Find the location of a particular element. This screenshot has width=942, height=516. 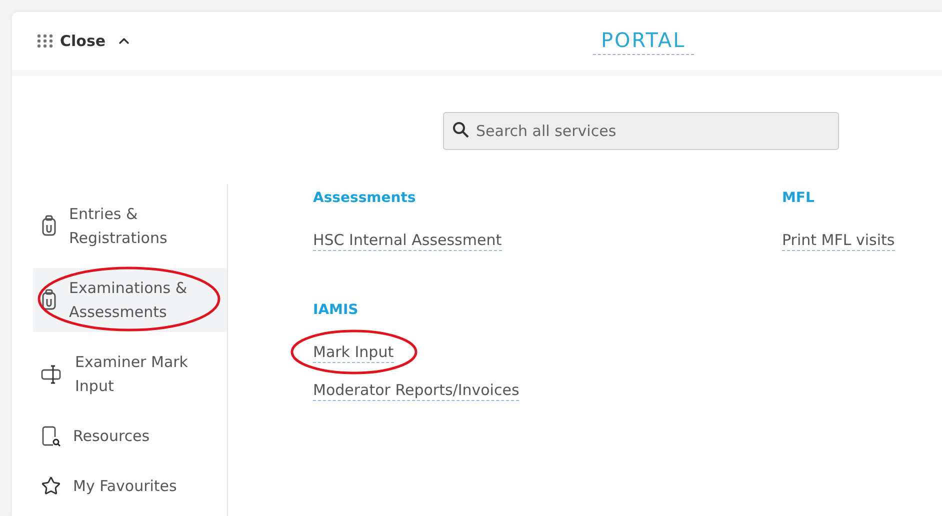

service-link: Moderator Reports/Invoices is located at coordinates (416, 390).